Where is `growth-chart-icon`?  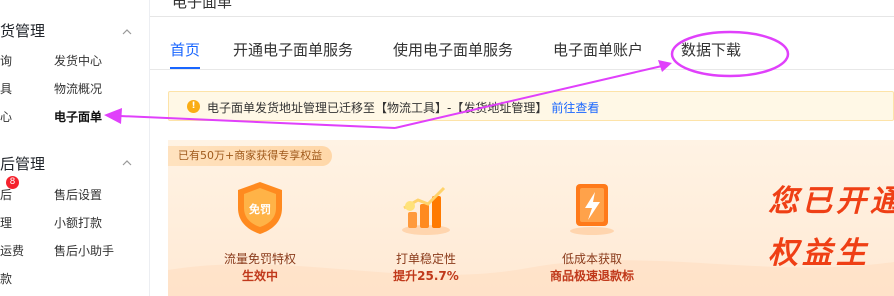
growth-chart-icon is located at coordinates (426, 210).